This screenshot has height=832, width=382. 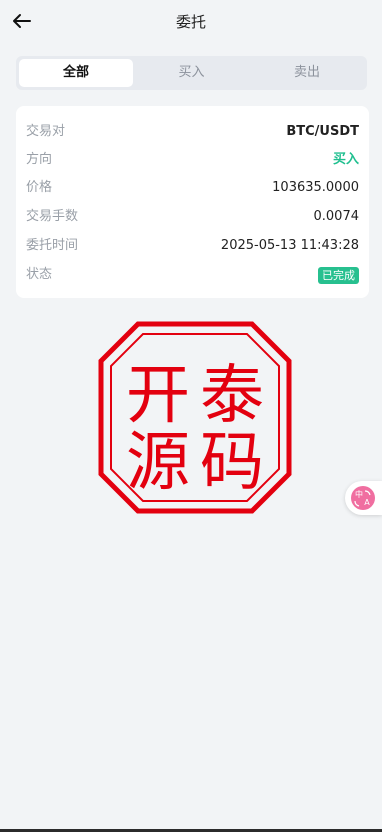 What do you see at coordinates (192, 188) in the screenshot?
I see `order-row-price: 价格 103635.0000` at bounding box center [192, 188].